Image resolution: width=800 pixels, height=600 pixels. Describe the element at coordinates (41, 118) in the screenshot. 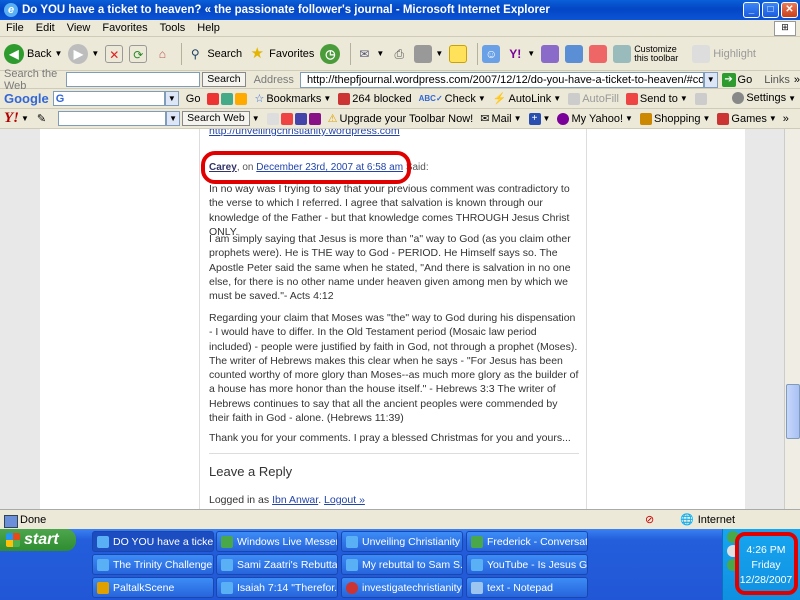

I see `pencil-icon: ✎` at that location.